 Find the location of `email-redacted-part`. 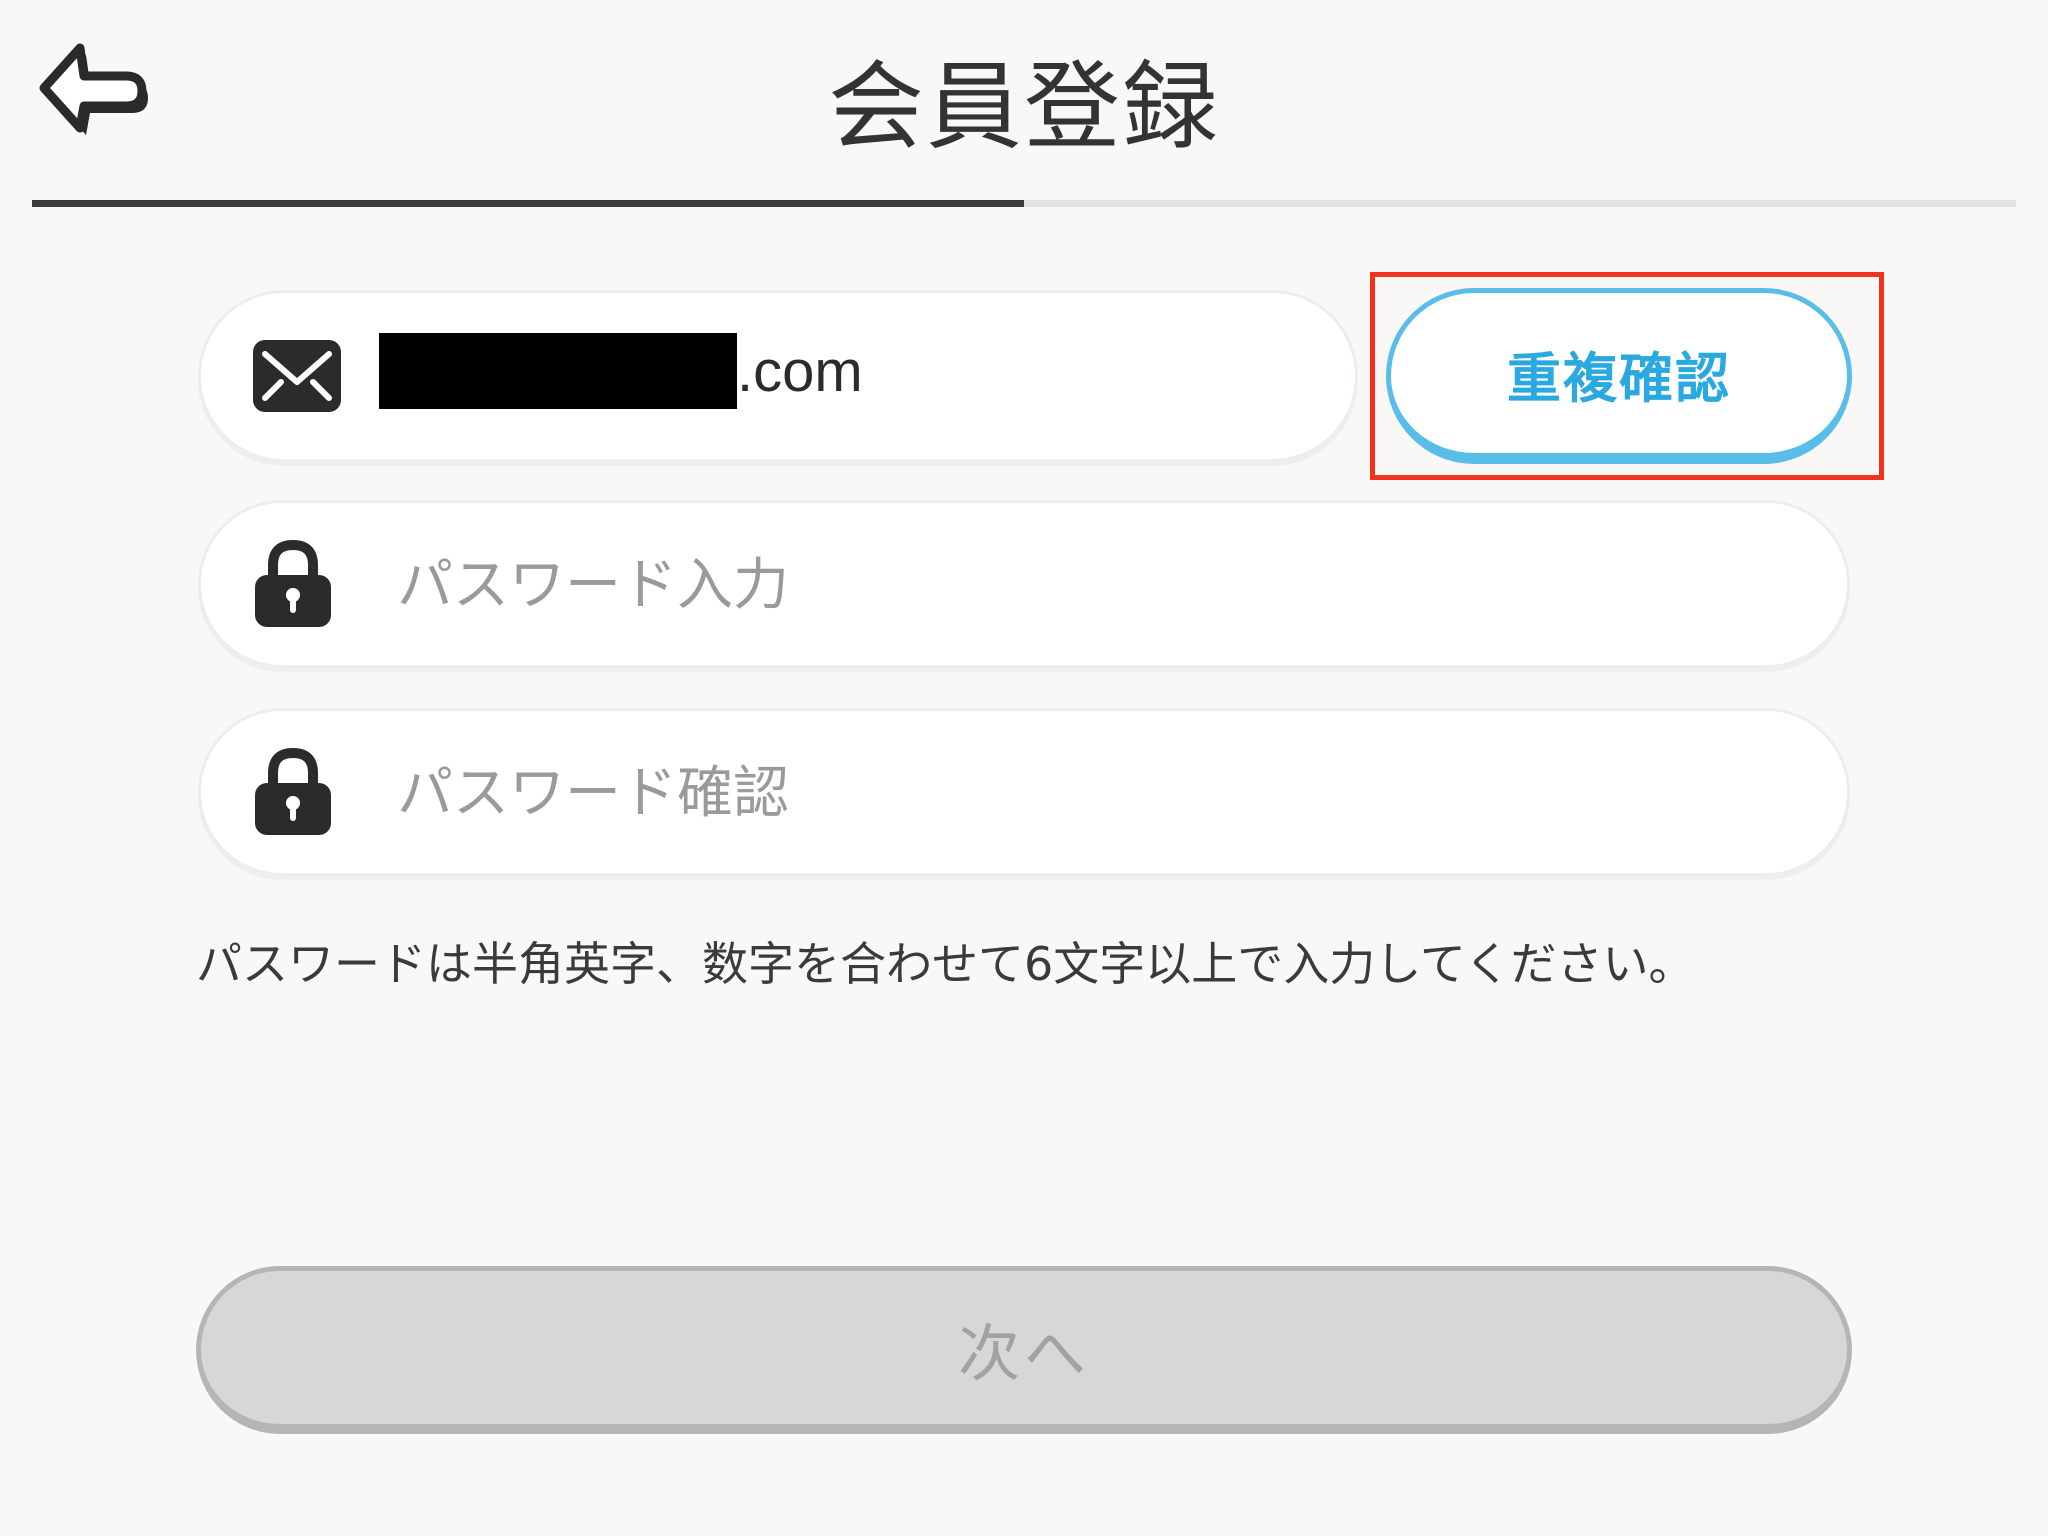

email-redacted-part is located at coordinates (558, 371).